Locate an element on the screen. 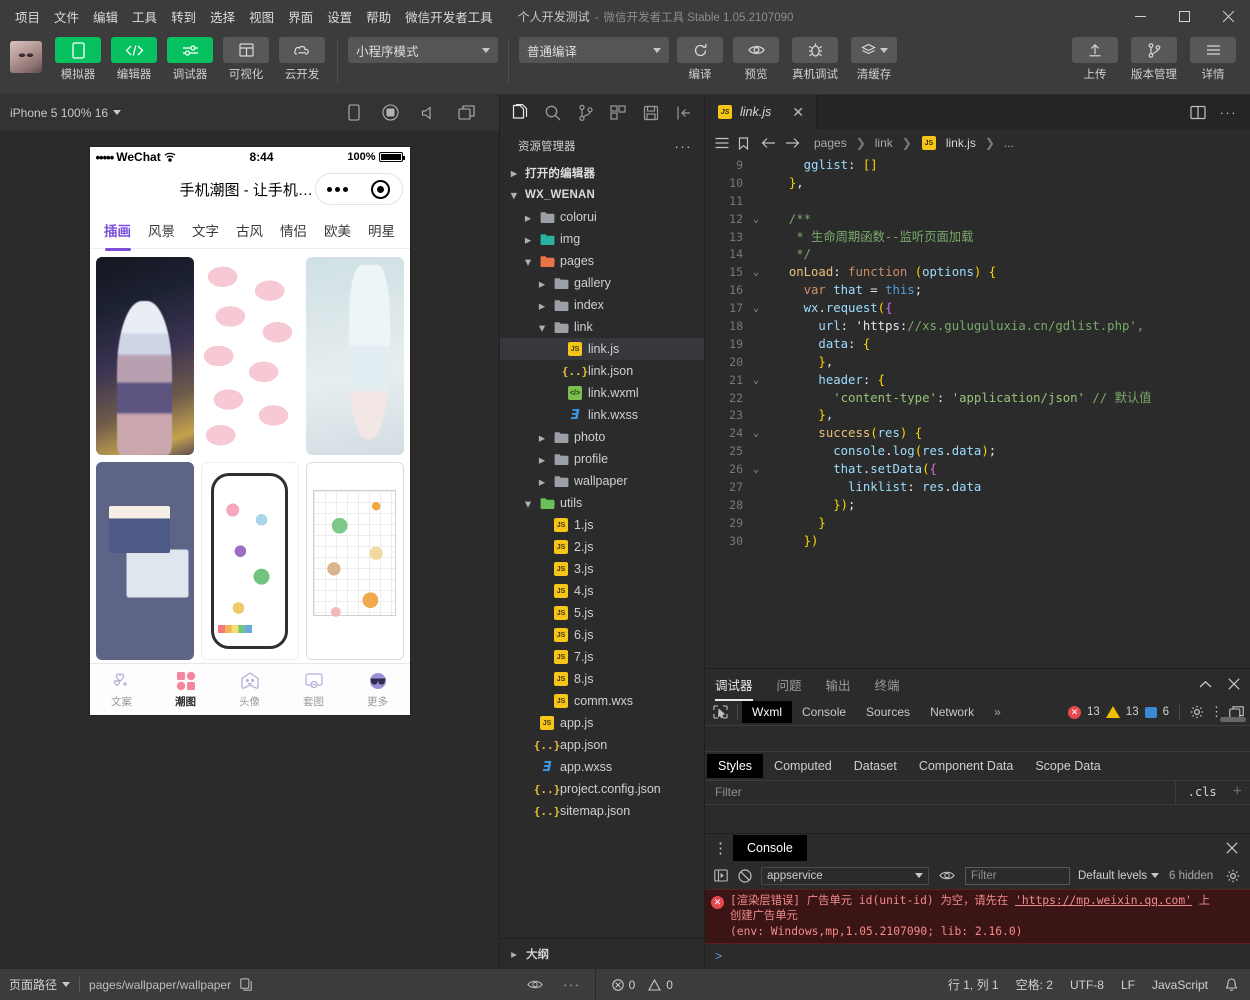 Image resolution: width=1250 pixels, height=1000 pixels. copy-icon is located at coordinates (246, 984).